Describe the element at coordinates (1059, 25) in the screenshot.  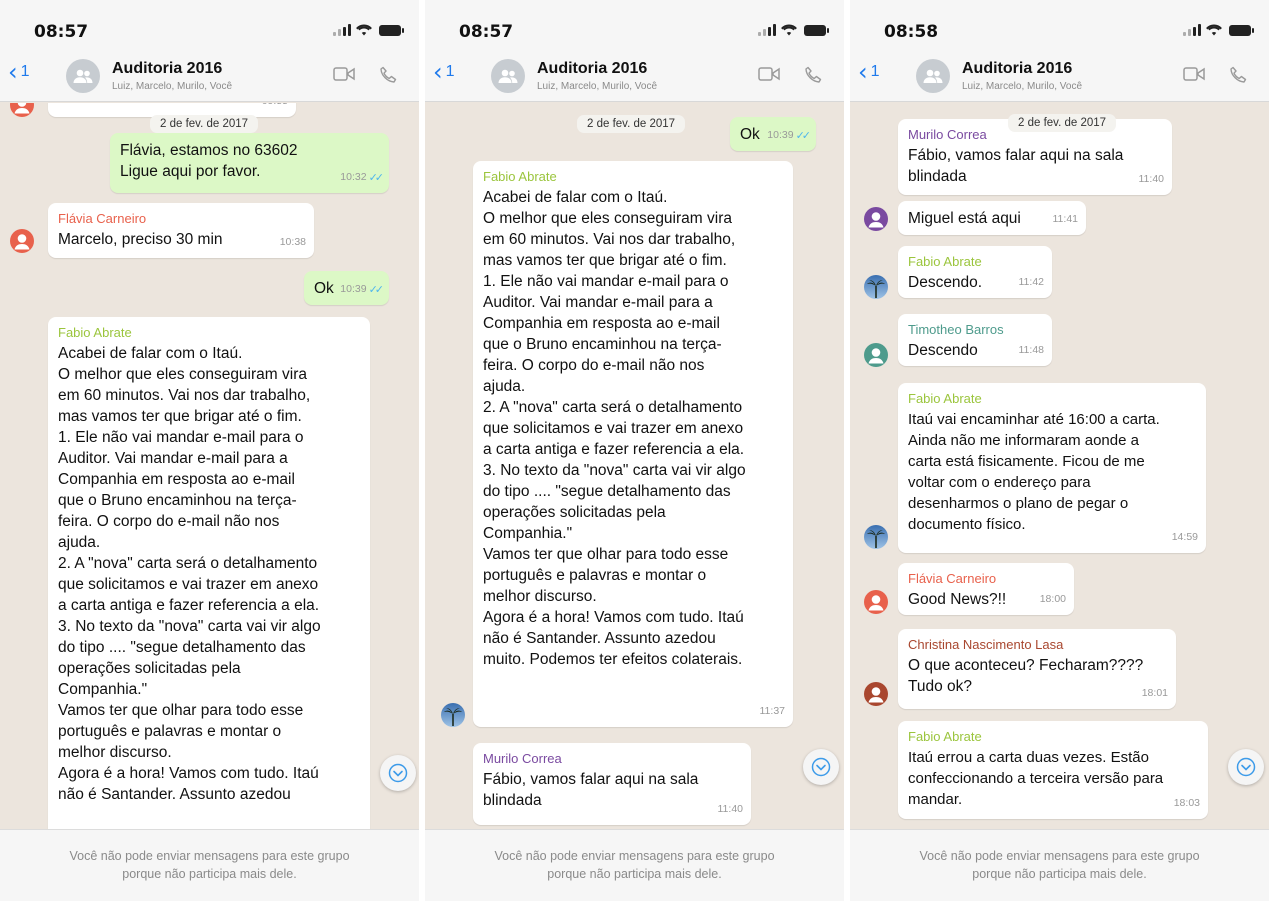
I see `status-bar: 08:58` at that location.